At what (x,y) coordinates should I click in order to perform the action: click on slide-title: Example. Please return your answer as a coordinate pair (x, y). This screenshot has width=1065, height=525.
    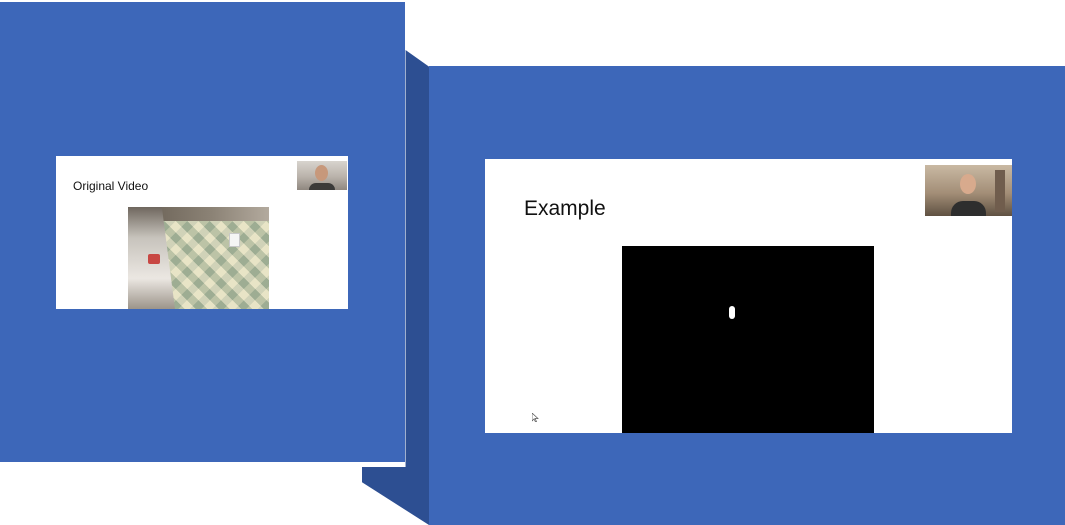
    Looking at the image, I should click on (565, 208).